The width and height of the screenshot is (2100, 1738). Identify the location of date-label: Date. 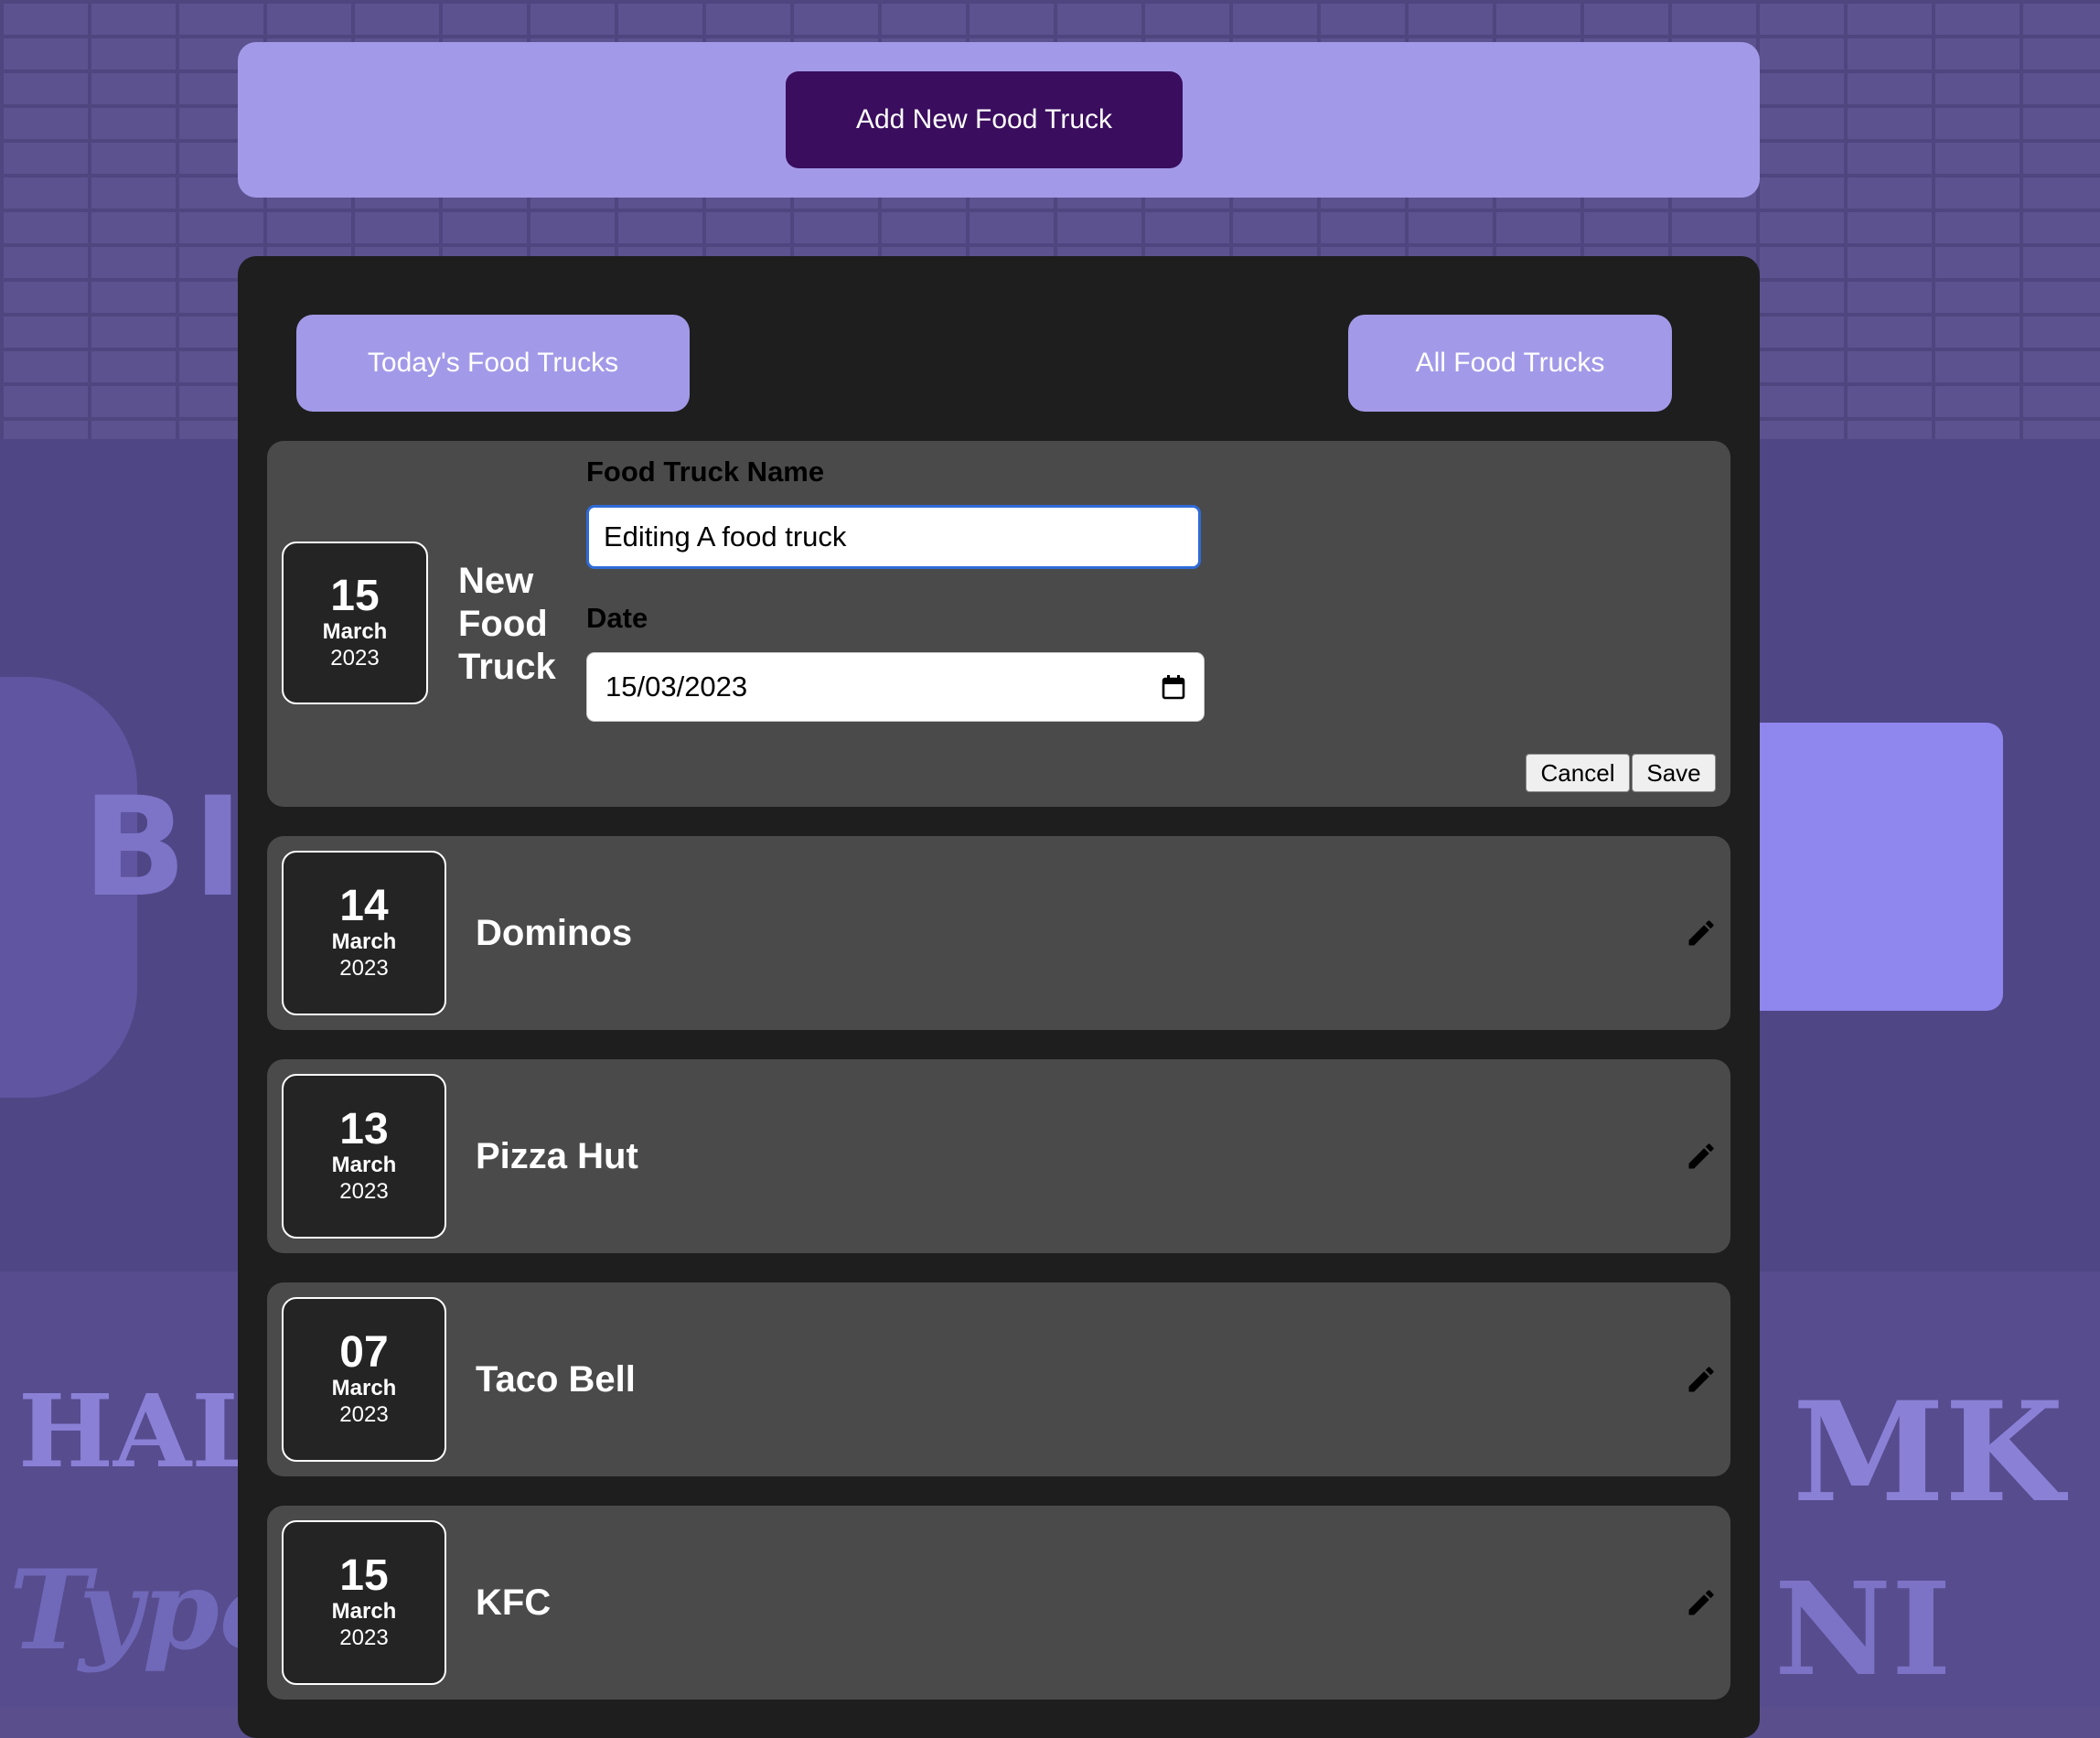
(617, 618).